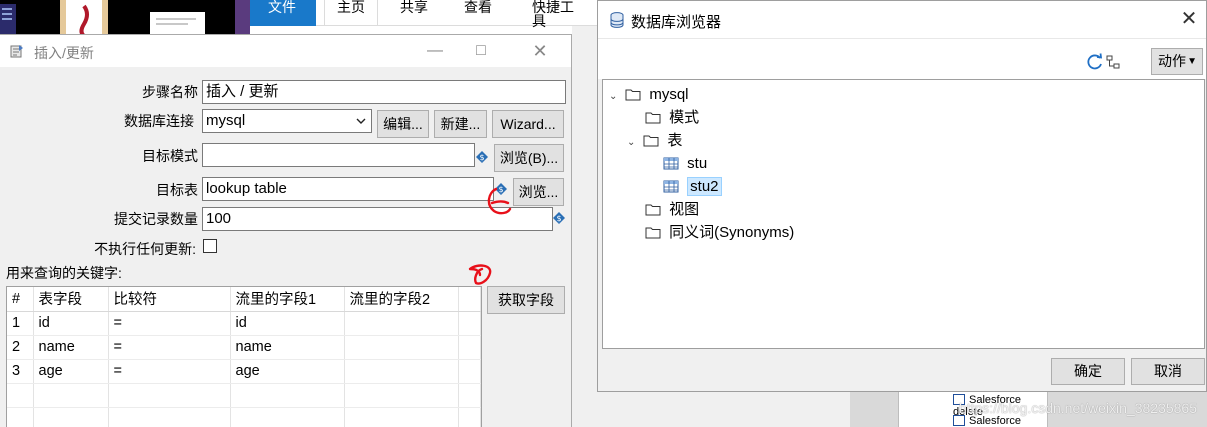  Describe the element at coordinates (283, 13) in the screenshot. I see `ribbon-tab-file: 文件` at that location.